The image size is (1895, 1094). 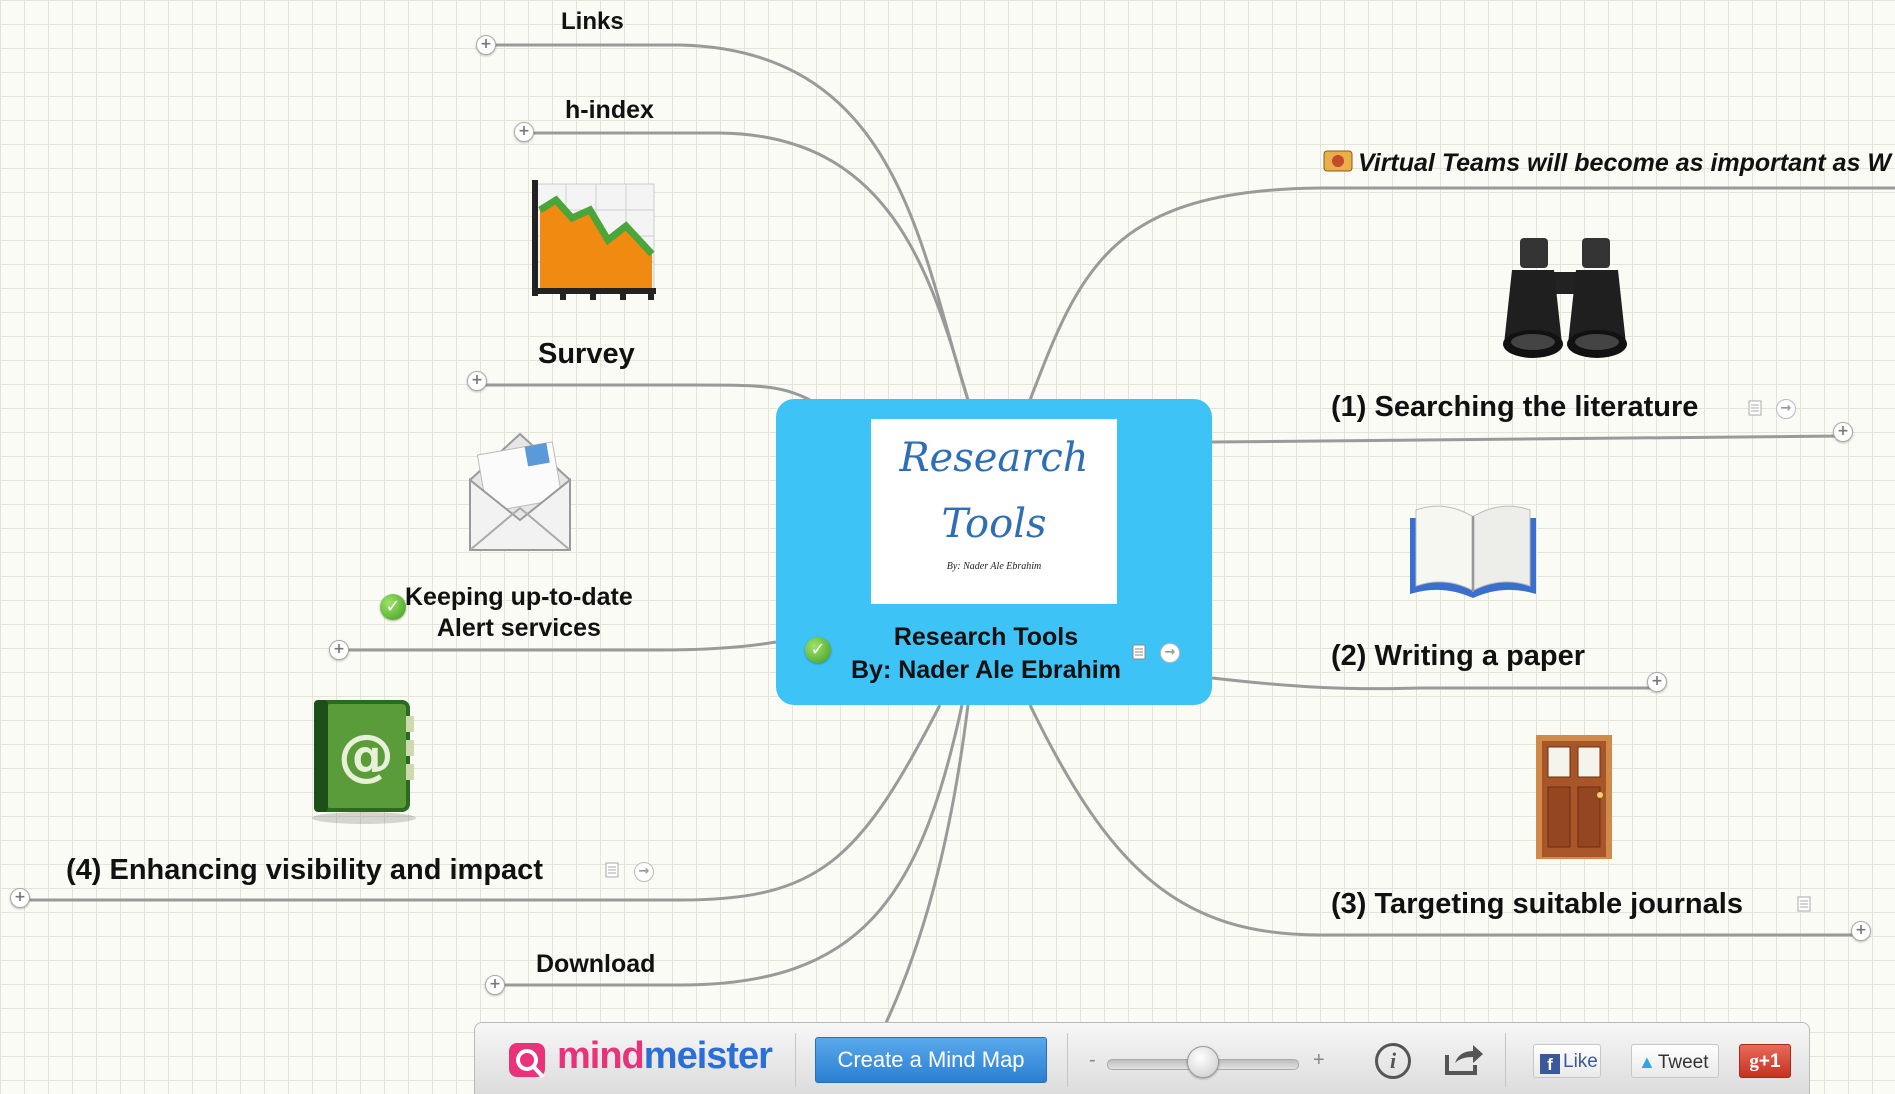 I want to click on google-plus-button: g+1, so click(x=1765, y=1061).